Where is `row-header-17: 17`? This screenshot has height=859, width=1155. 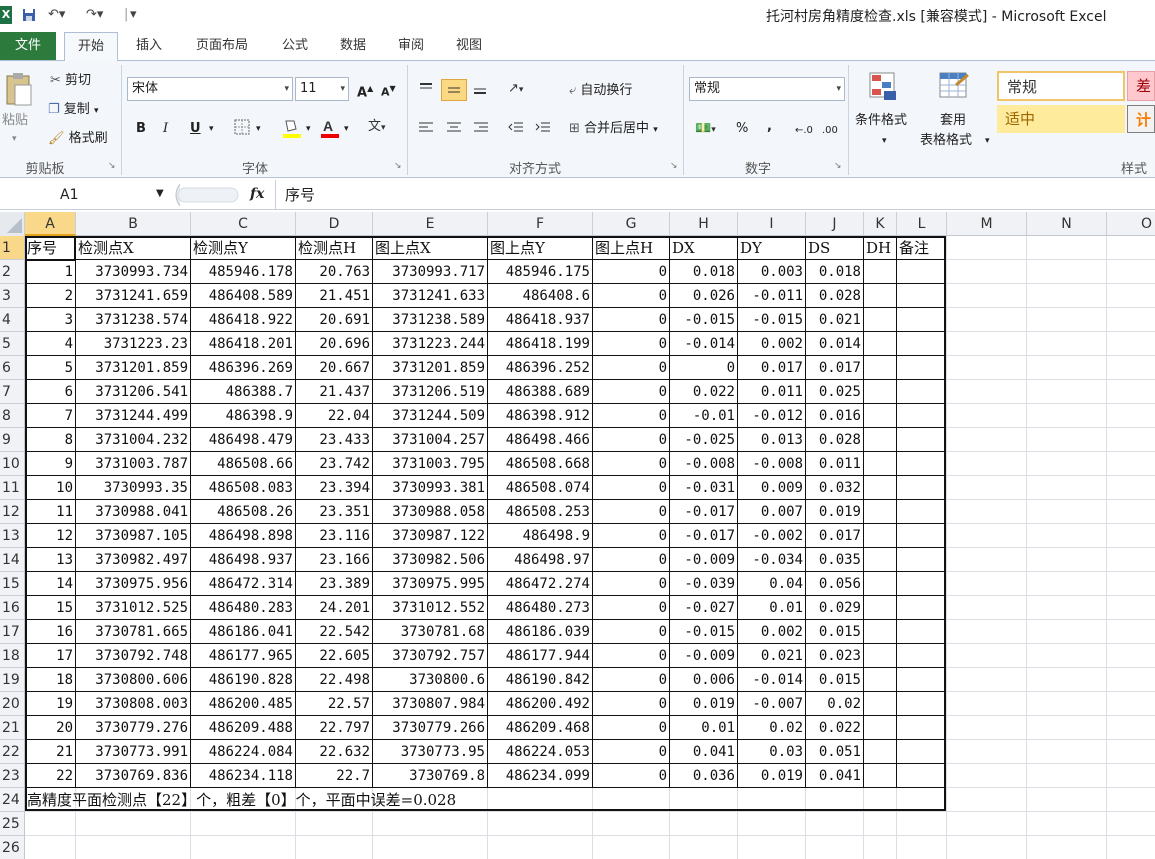
row-header-17: 17 is located at coordinates (12, 632).